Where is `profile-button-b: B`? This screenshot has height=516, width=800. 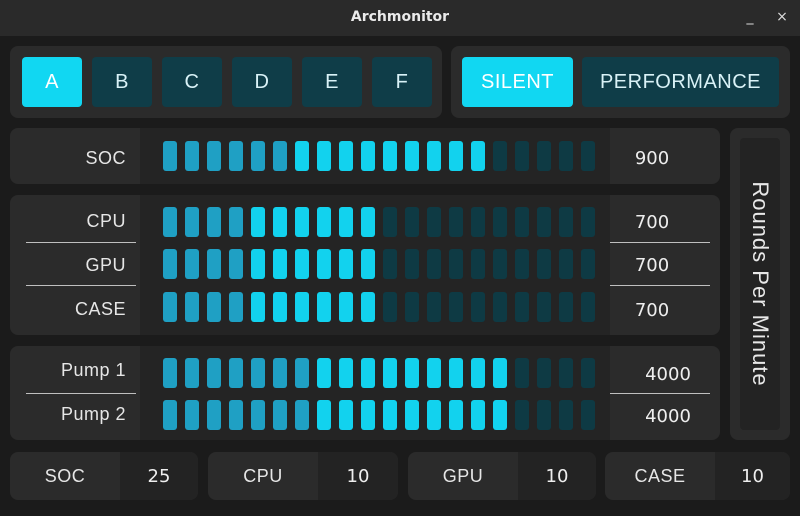
profile-button-b: B is located at coordinates (122, 82).